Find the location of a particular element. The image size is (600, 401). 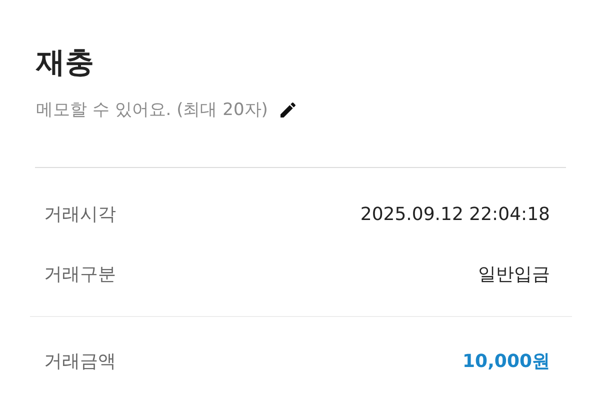

detail-value: 일반입금 is located at coordinates (514, 274).